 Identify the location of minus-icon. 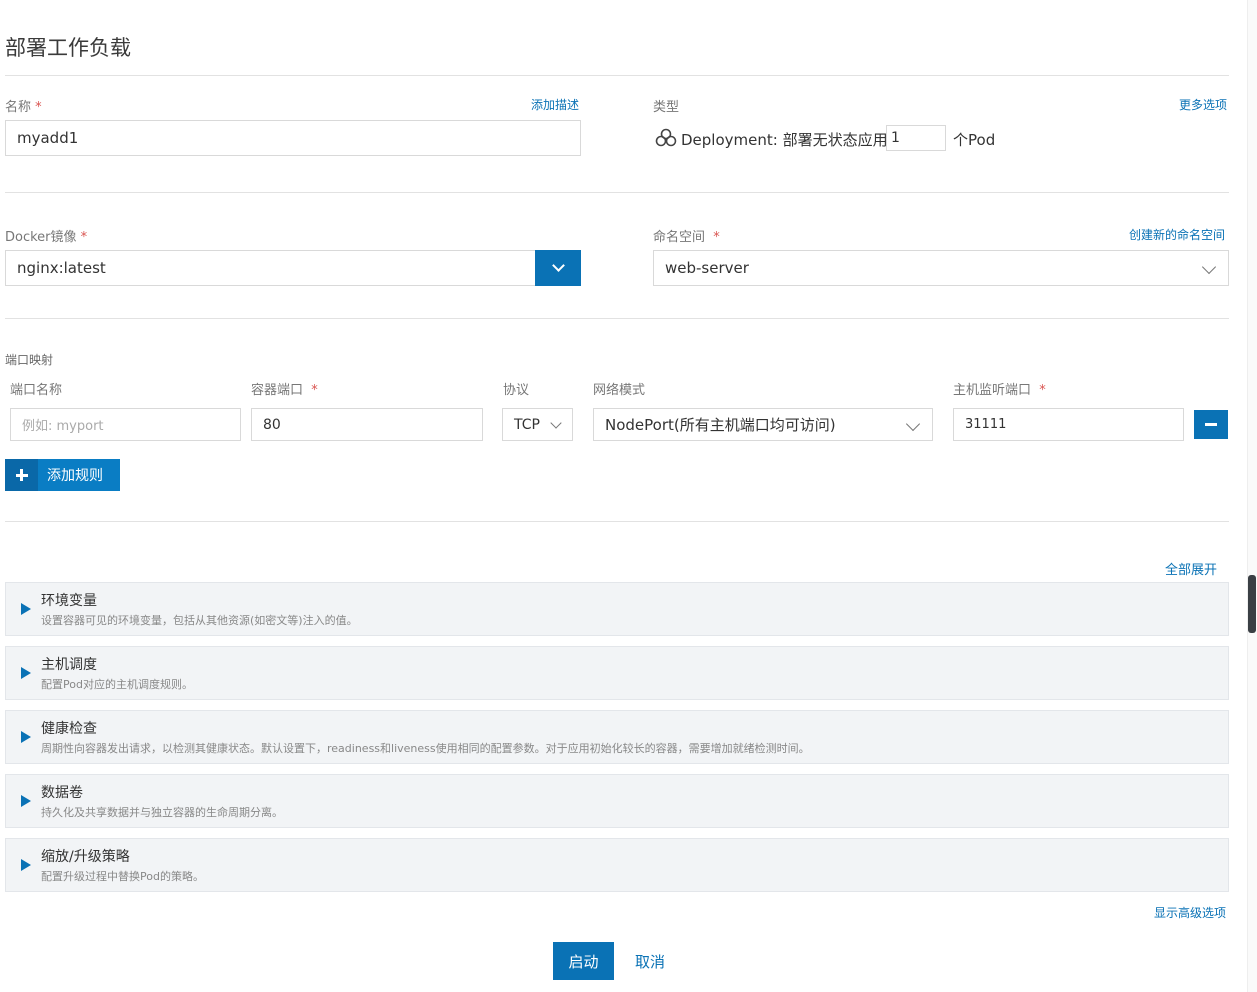
(1211, 424).